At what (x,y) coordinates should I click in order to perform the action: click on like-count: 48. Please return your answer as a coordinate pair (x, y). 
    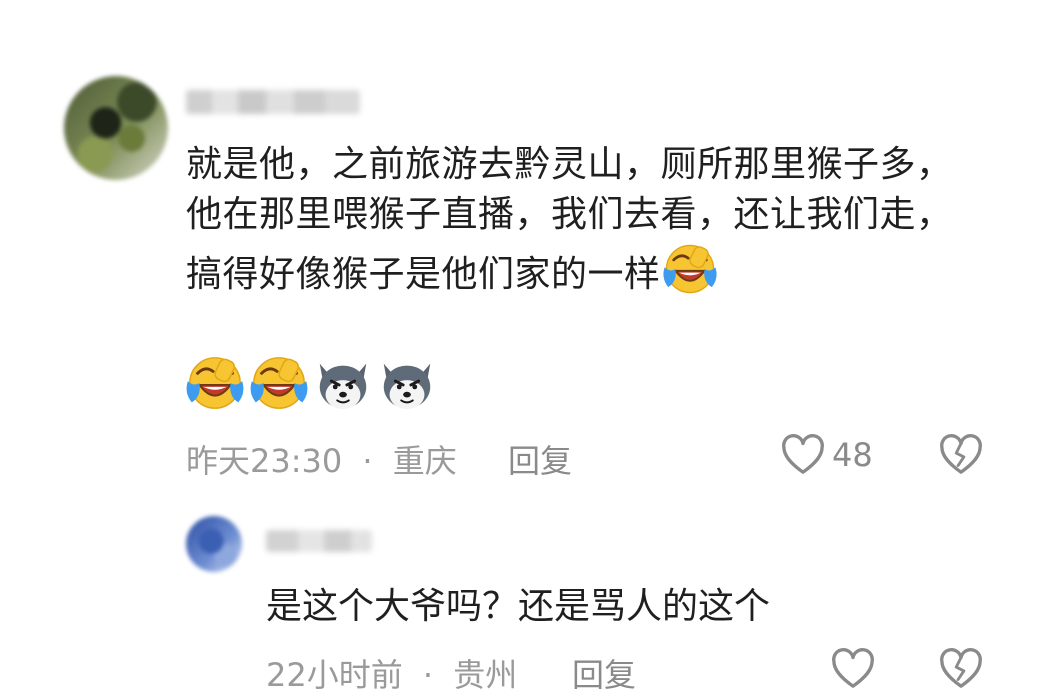
    Looking at the image, I should click on (852, 455).